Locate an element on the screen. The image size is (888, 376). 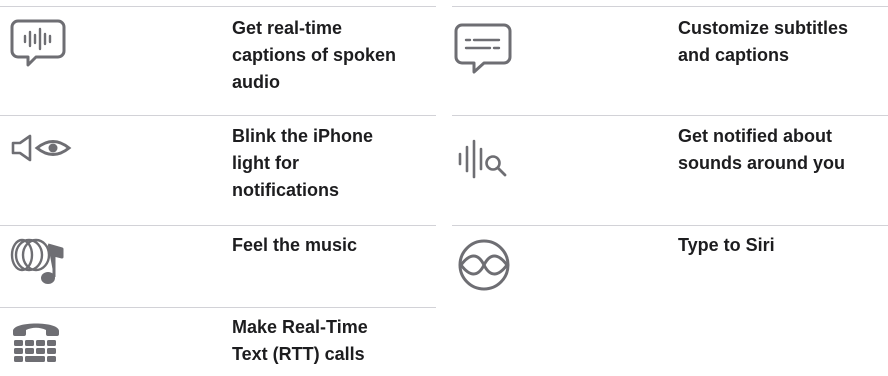
feature-label: Blink the iPhone light for notifications is located at coordinates (303, 163).